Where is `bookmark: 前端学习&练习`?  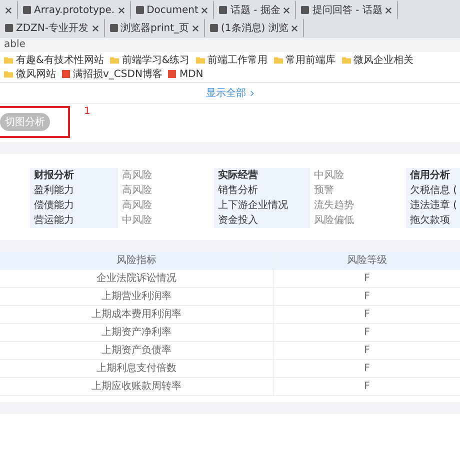 bookmark: 前端学习&练习 is located at coordinates (150, 60).